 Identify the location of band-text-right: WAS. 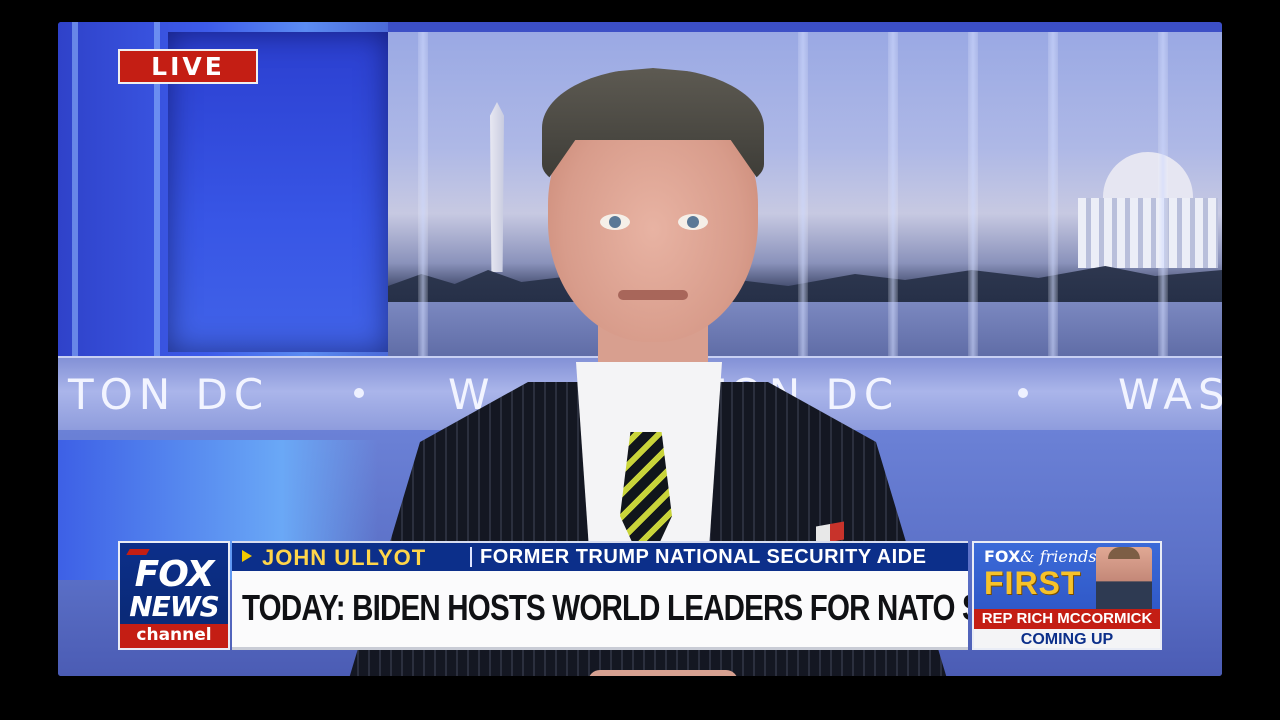
(1170, 394).